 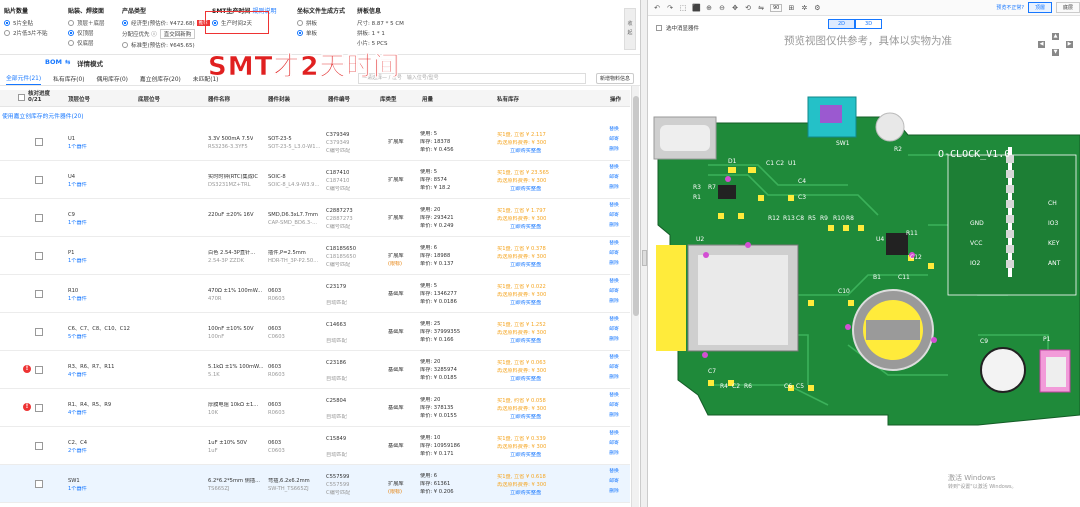 I want to click on arrow-up-icon: ▲, so click(x=1055, y=36).